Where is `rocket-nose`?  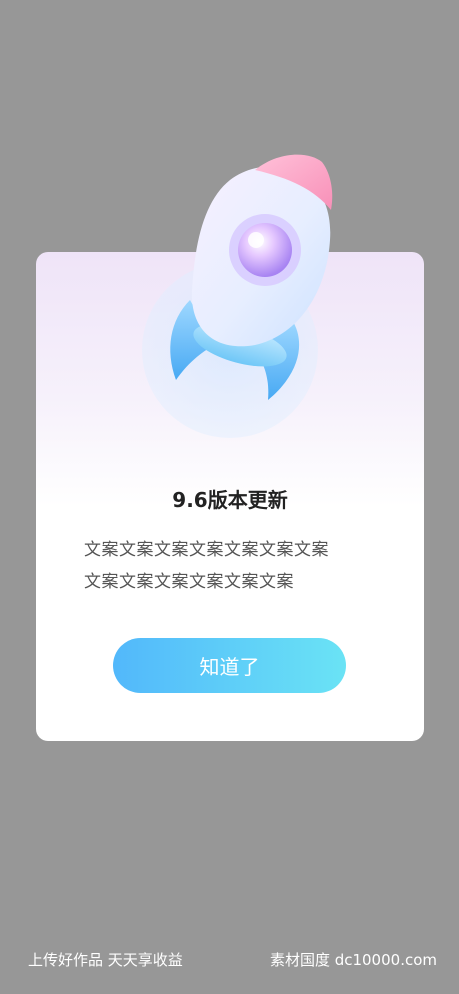 rocket-nose is located at coordinates (294, 182).